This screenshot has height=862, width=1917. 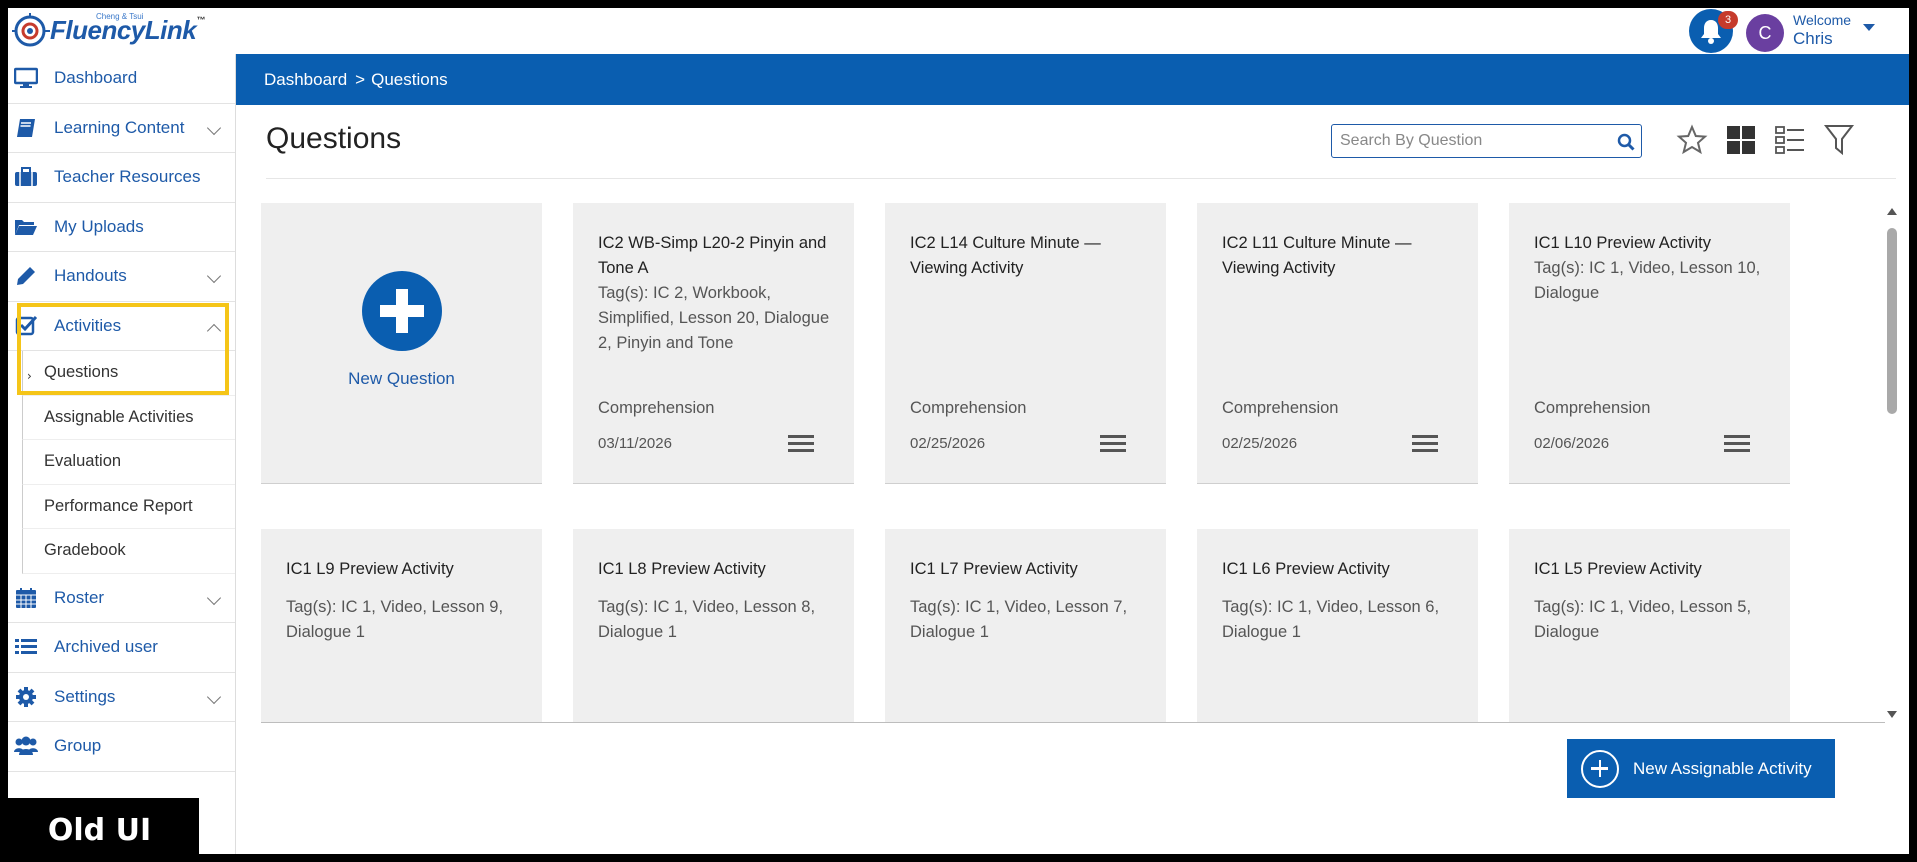 I want to click on trademark: ™, so click(x=200, y=19).